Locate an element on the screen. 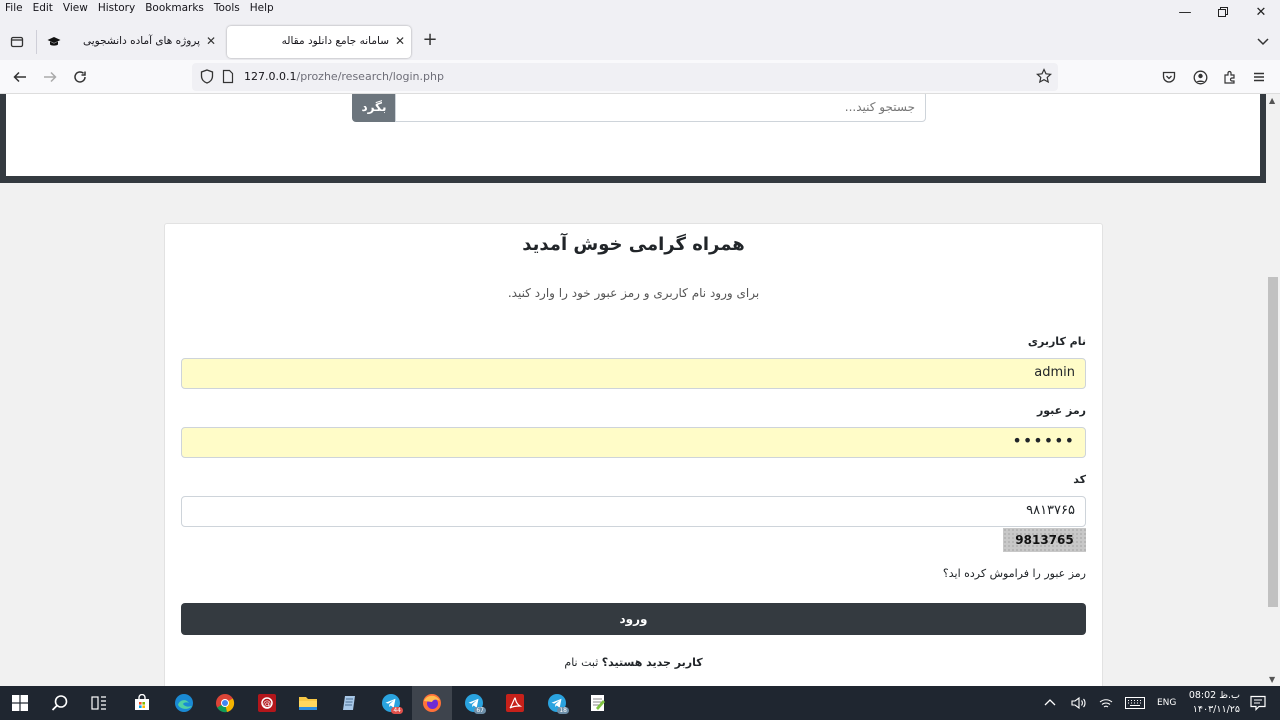  site-header: بگرد is located at coordinates (633, 138).